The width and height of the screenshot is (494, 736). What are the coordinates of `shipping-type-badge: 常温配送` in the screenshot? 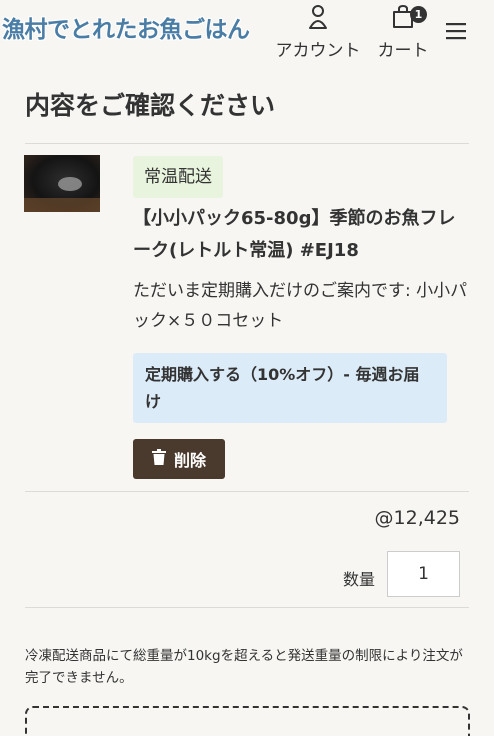 It's located at (178, 177).